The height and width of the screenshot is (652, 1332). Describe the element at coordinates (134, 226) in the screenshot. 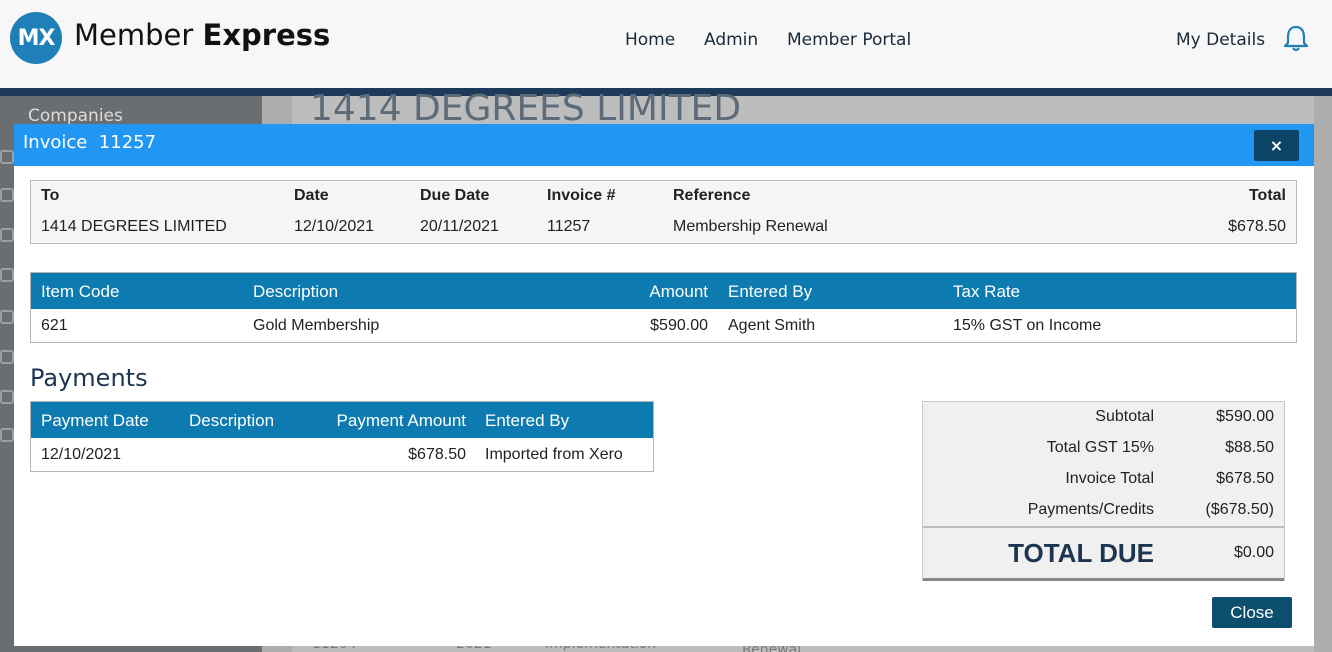

I see `value-to: 1414 DEGREES LIMITED` at that location.